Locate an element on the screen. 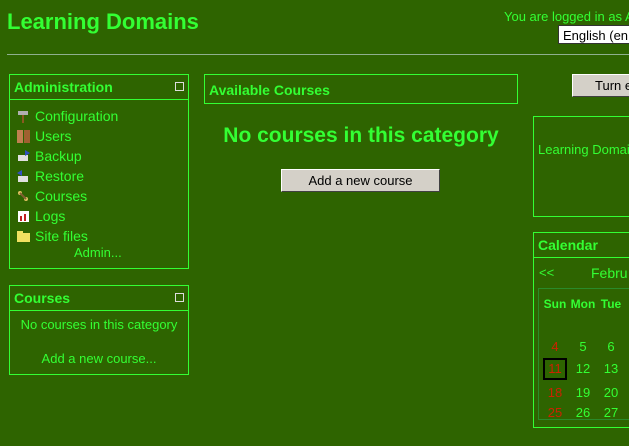 The height and width of the screenshot is (446, 629). calendar-day: 12 is located at coordinates (583, 368).